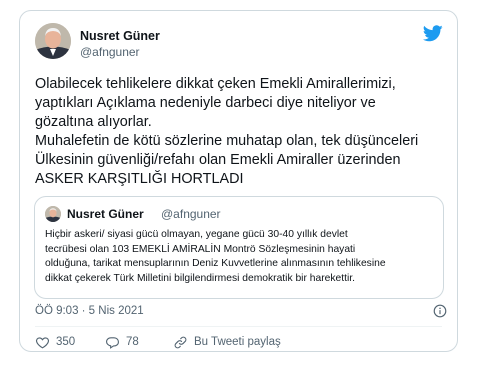 Image resolution: width=496 pixels, height=368 pixels. I want to click on tweet-line: ASKER KARŞITLIĞI HORTLADI, so click(139, 179).